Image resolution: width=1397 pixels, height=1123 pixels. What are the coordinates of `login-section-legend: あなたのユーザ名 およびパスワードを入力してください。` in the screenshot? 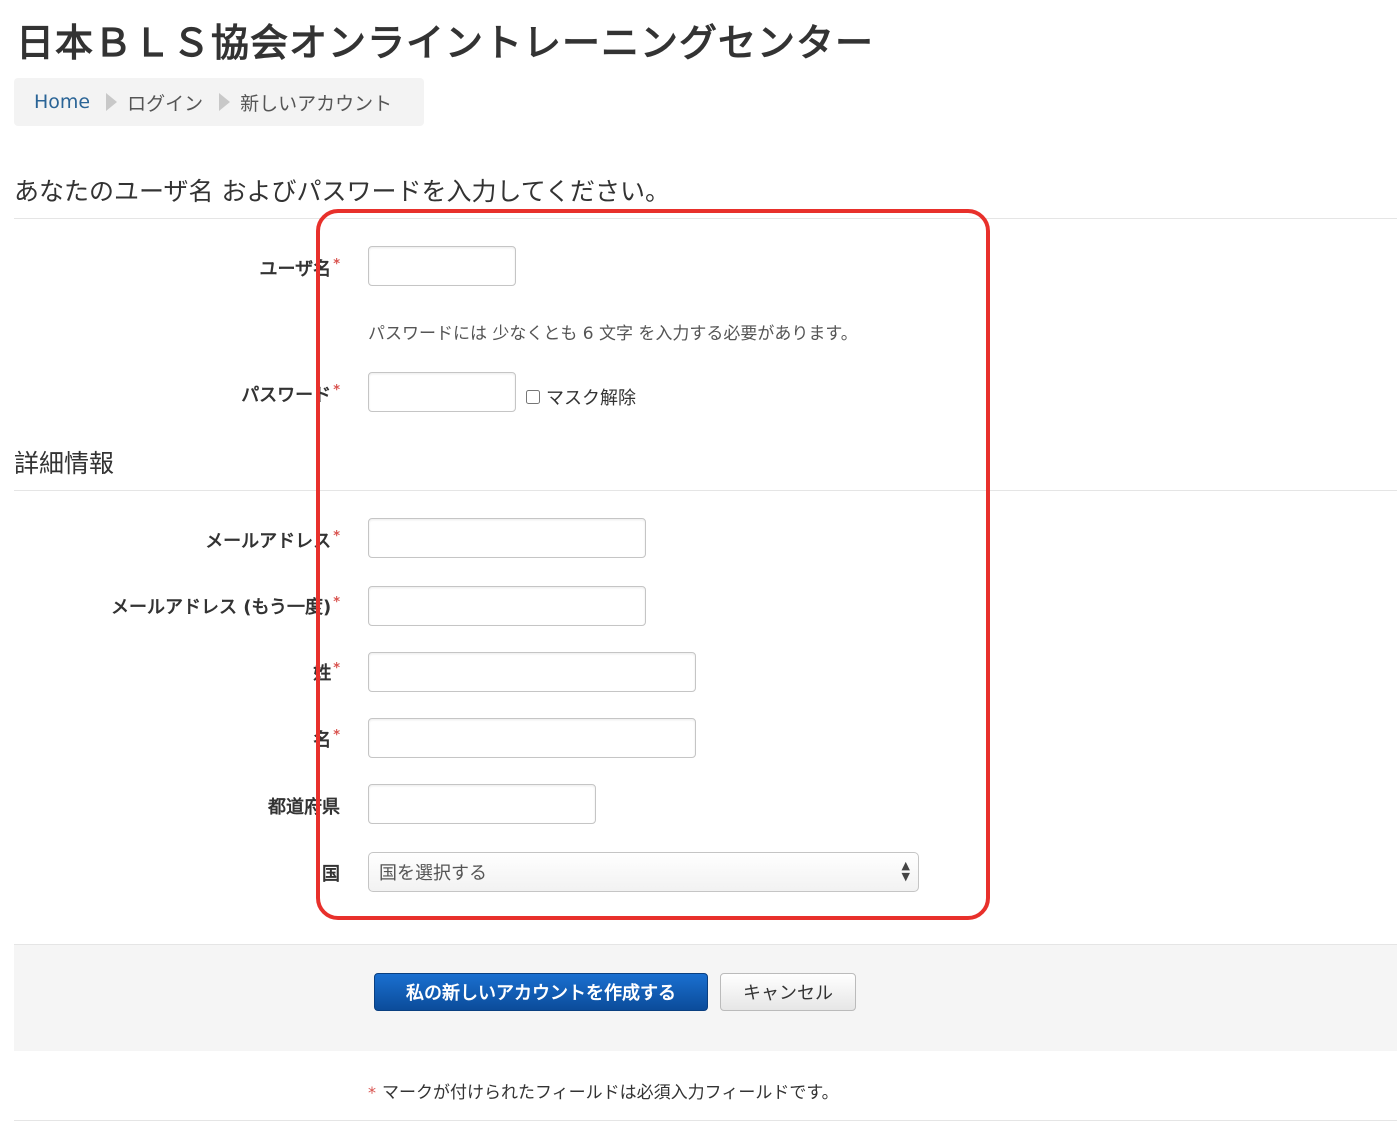 It's located at (705, 195).